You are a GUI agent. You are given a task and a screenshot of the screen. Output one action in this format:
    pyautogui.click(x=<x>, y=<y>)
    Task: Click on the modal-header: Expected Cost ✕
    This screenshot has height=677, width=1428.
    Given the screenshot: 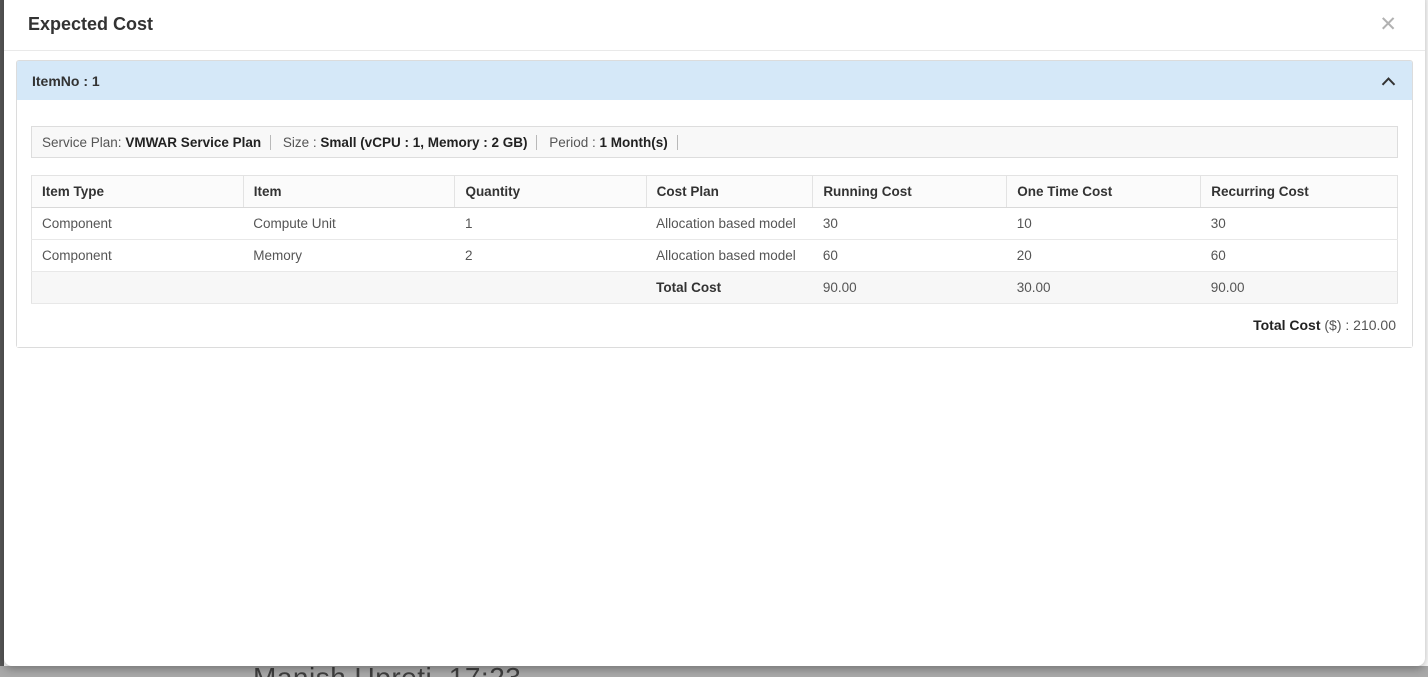 What is the action you would take?
    pyautogui.click(x=714, y=25)
    